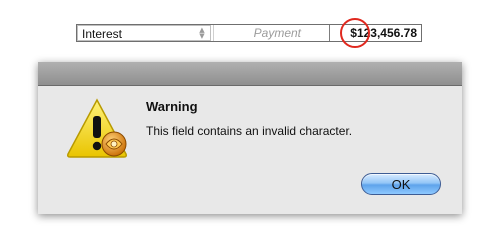  What do you see at coordinates (97, 128) in the screenshot?
I see `warning-triangle-icon` at bounding box center [97, 128].